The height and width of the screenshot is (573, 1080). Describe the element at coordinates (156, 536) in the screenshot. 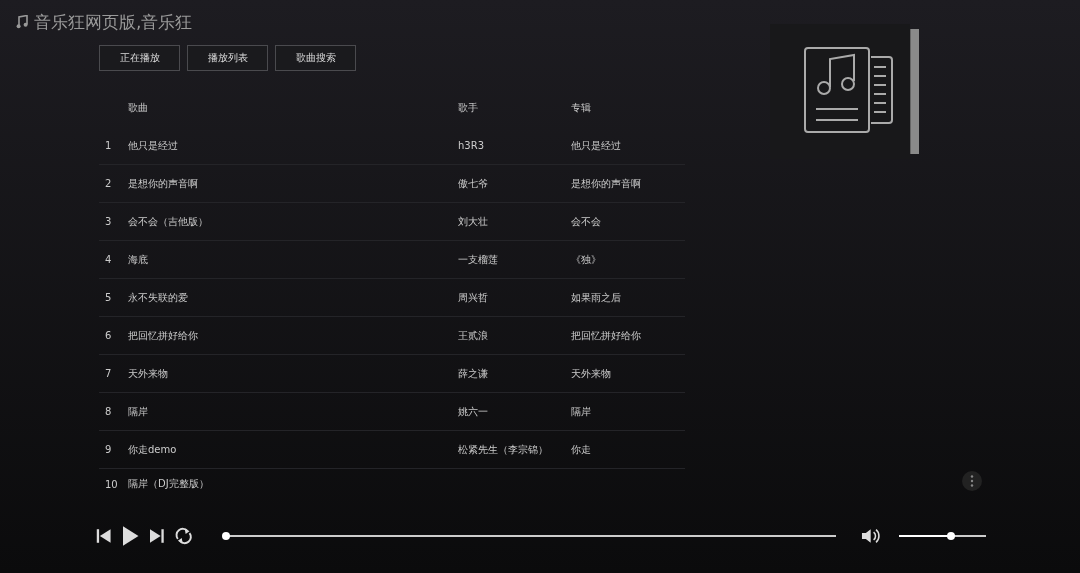

I see `next-icon` at that location.